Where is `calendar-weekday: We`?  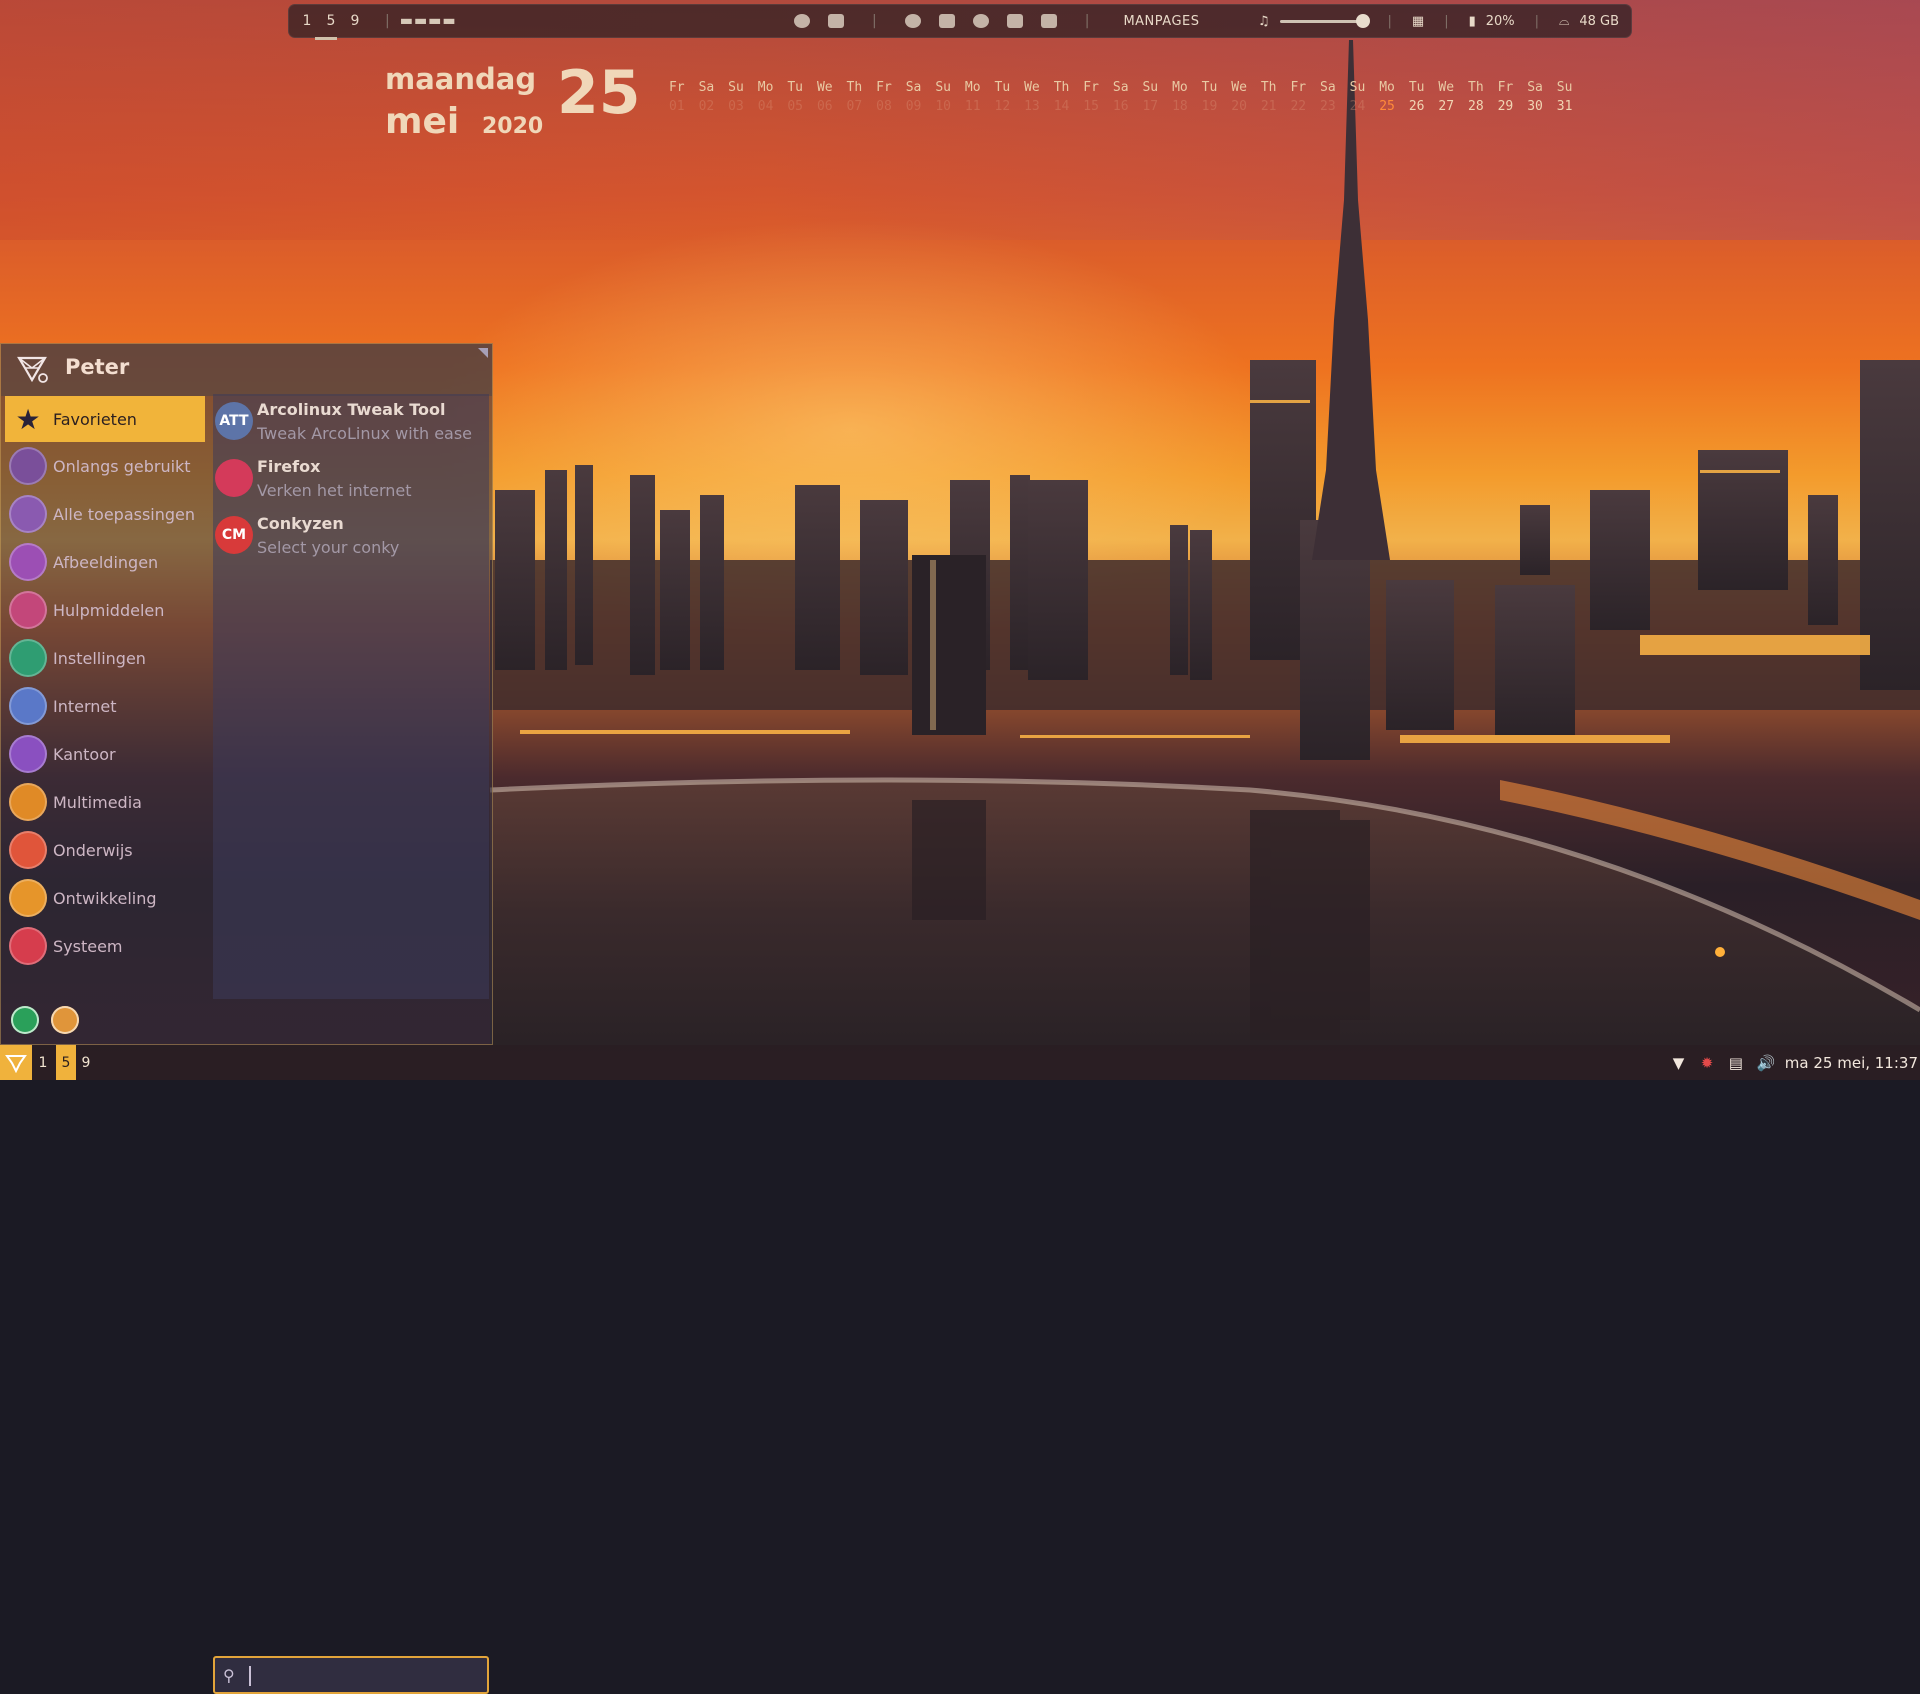
calendar-weekday: We is located at coordinates (824, 87).